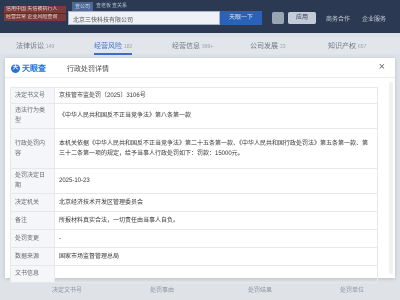 The image size is (400, 300). Describe the element at coordinates (50, 47) in the screenshot. I see `tab-count: 149` at that location.